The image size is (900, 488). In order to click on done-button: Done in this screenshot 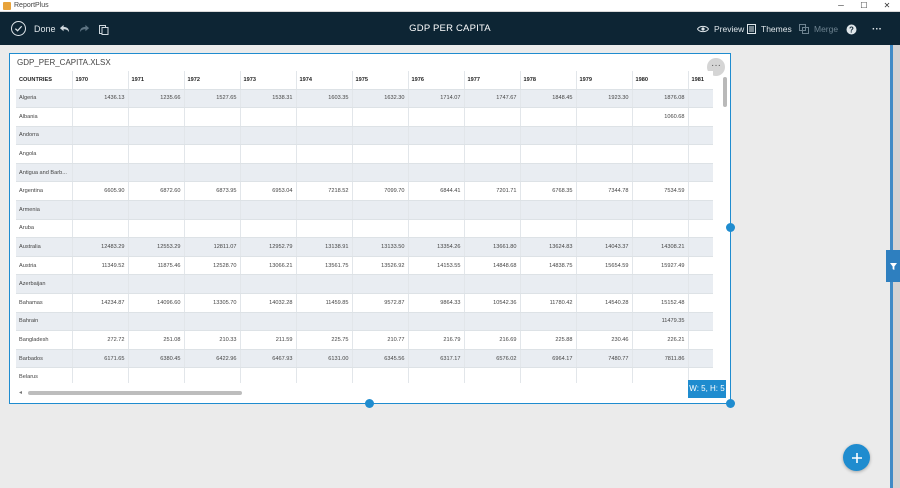, I will do `click(33, 28)`.